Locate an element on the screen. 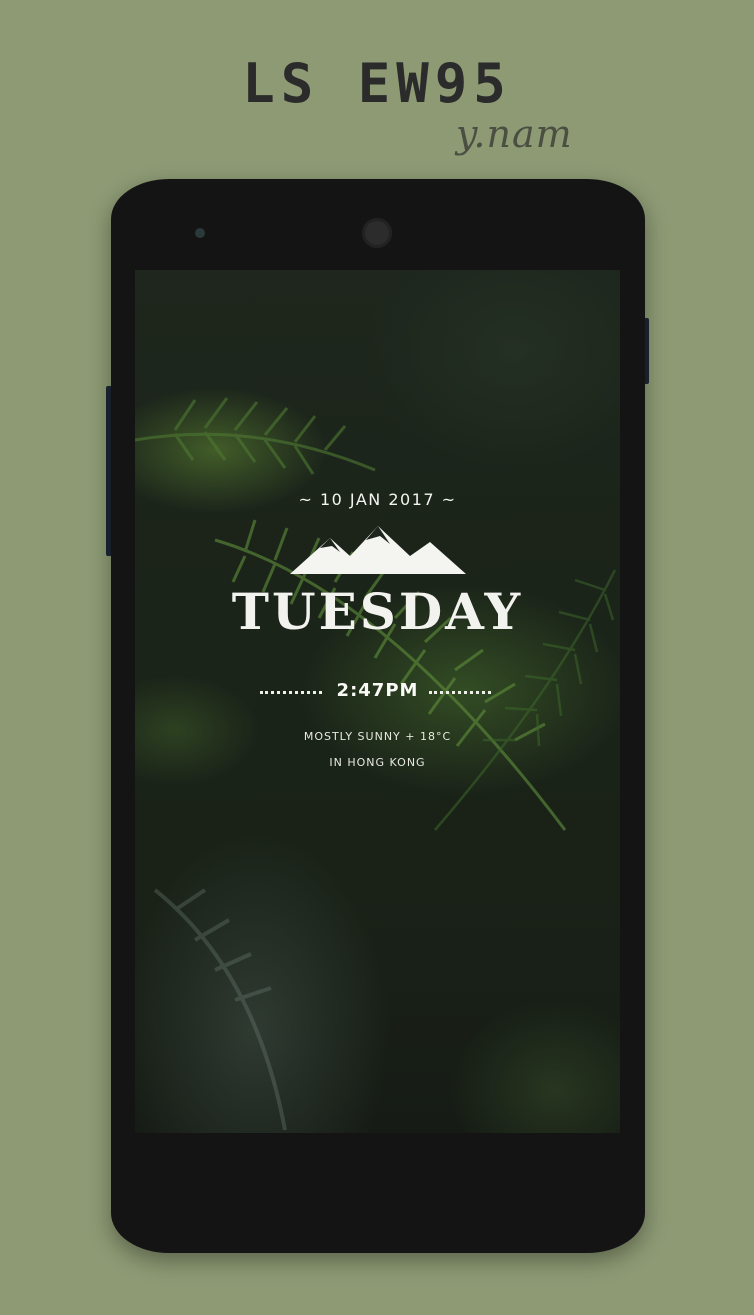 This screenshot has width=754, height=1315. dotted-divider-left is located at coordinates (291, 692).